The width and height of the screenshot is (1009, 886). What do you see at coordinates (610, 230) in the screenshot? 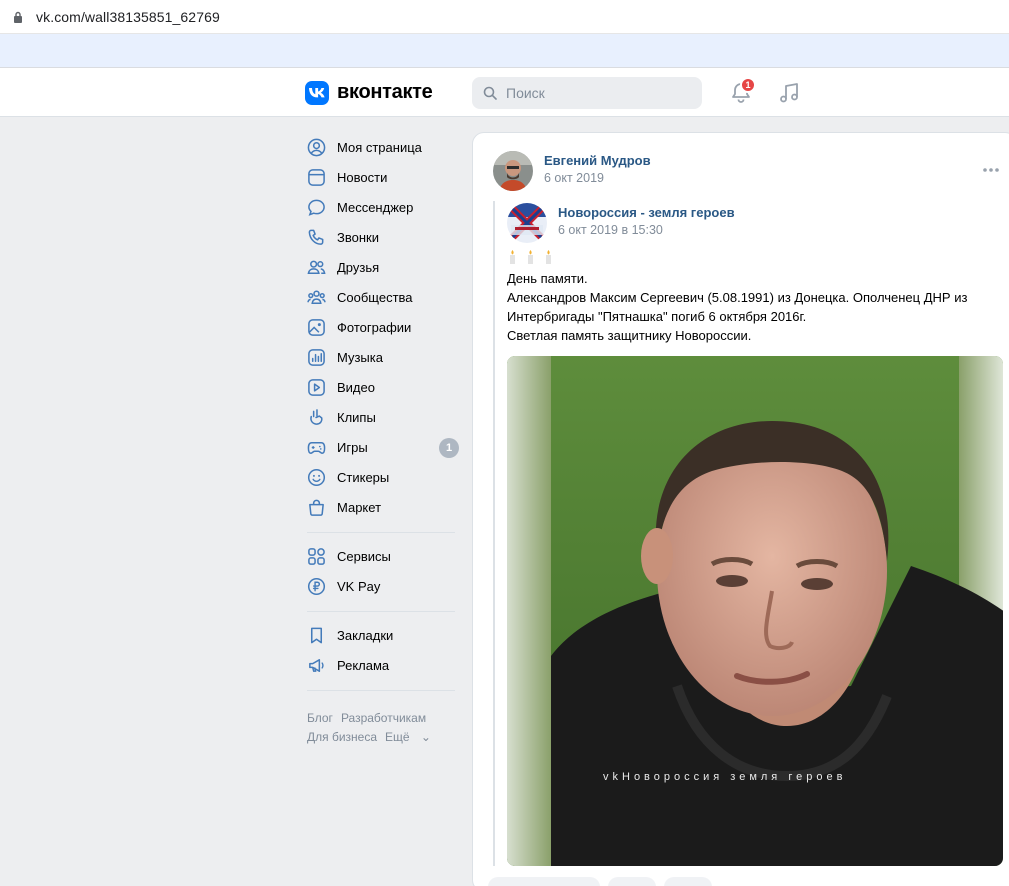
I see `repost-date: 6 окт 2019 в 15:30` at bounding box center [610, 230].